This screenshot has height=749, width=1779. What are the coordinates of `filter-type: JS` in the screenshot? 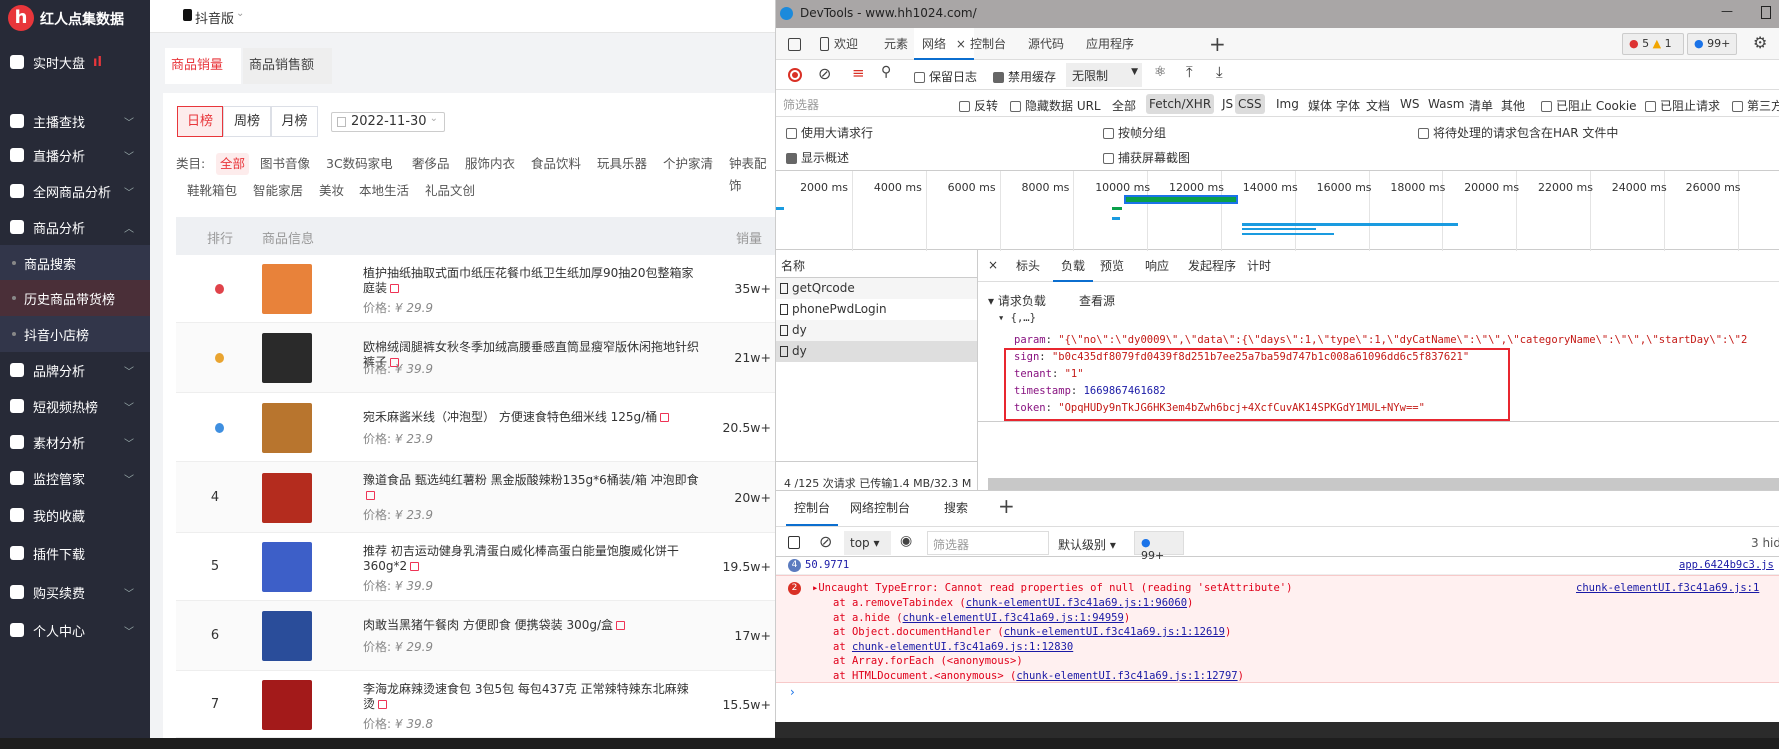 It's located at (1227, 104).